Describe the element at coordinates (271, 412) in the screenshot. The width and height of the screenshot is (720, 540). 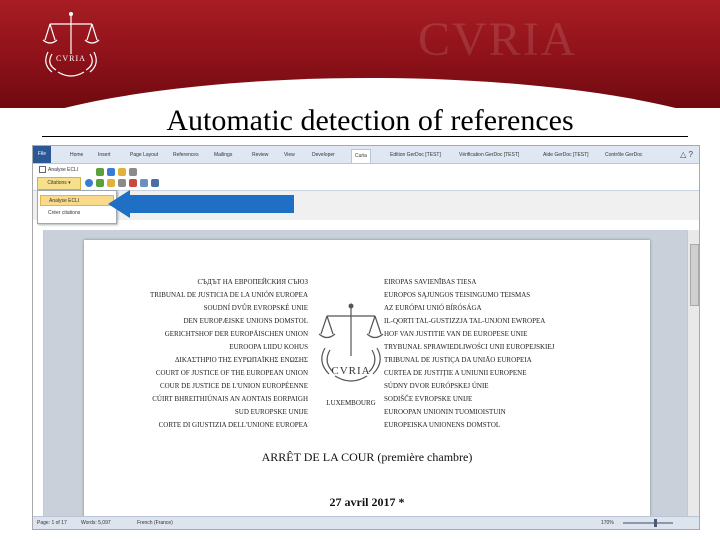
I see `court-name-left: SUD EUROPSKE UNIJE` at that location.